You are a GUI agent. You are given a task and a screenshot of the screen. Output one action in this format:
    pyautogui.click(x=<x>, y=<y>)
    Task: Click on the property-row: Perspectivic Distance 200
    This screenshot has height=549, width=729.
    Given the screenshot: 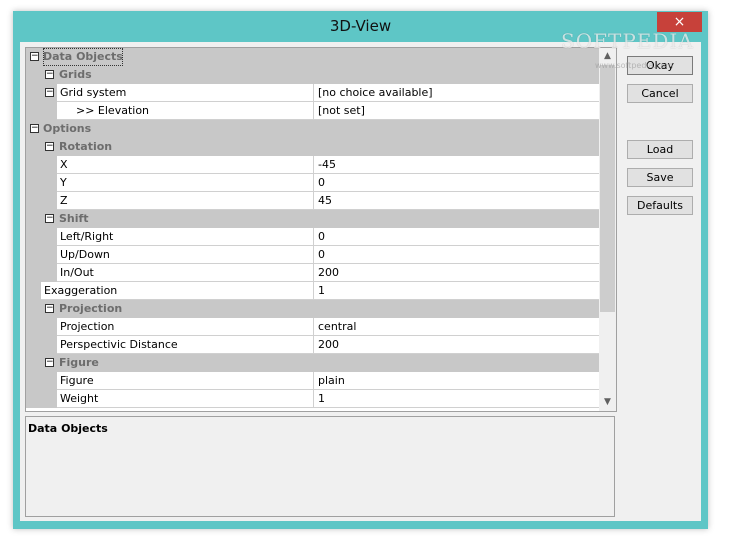 What is the action you would take?
    pyautogui.click(x=312, y=345)
    